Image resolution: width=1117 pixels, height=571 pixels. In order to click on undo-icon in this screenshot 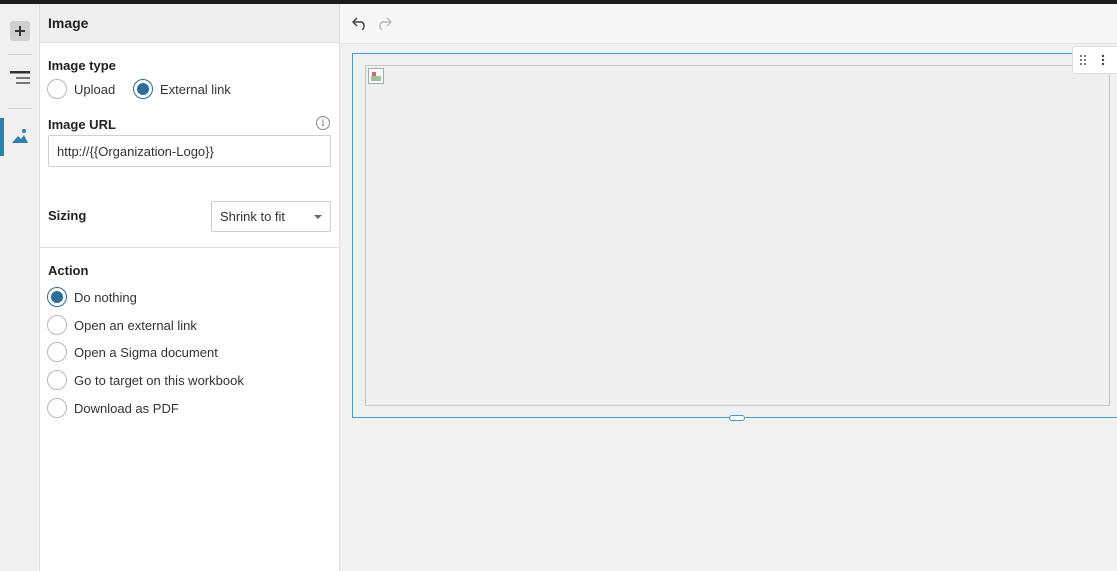, I will do `click(359, 24)`.